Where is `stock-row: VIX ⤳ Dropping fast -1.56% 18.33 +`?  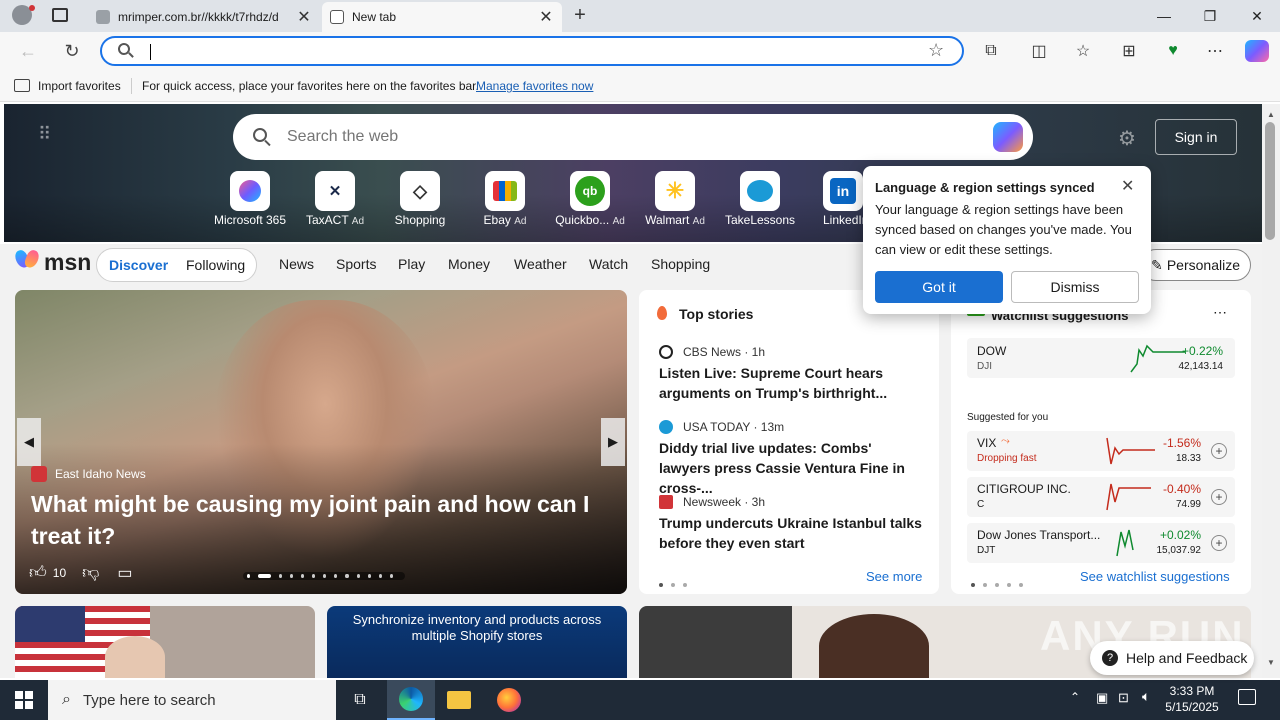 stock-row: VIX ⤳ Dropping fast -1.56% 18.33 + is located at coordinates (1101, 451).